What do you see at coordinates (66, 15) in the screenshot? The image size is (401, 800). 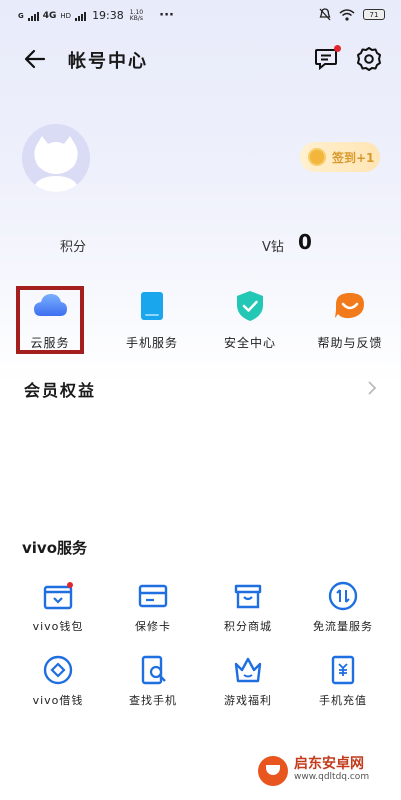 I see `hd-label: HD` at bounding box center [66, 15].